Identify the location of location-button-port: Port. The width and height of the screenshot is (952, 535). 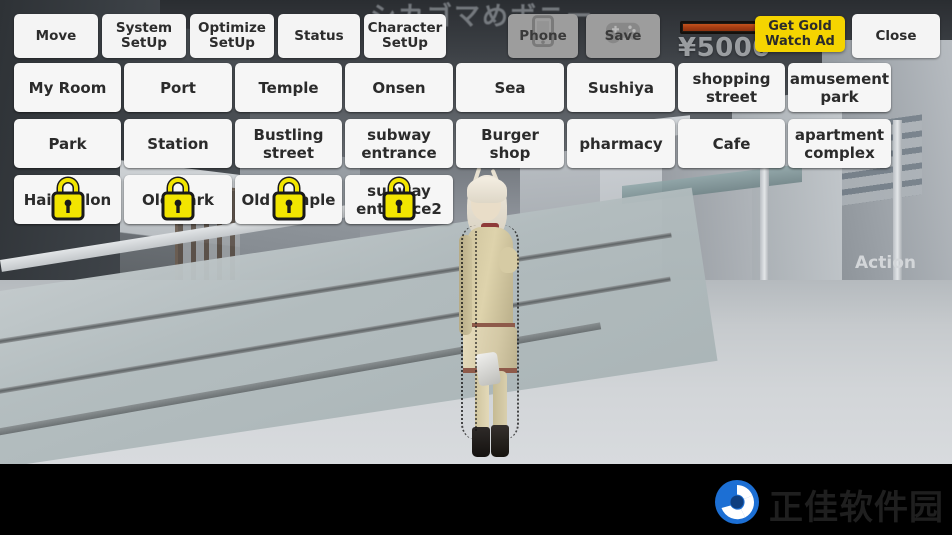
(178, 87).